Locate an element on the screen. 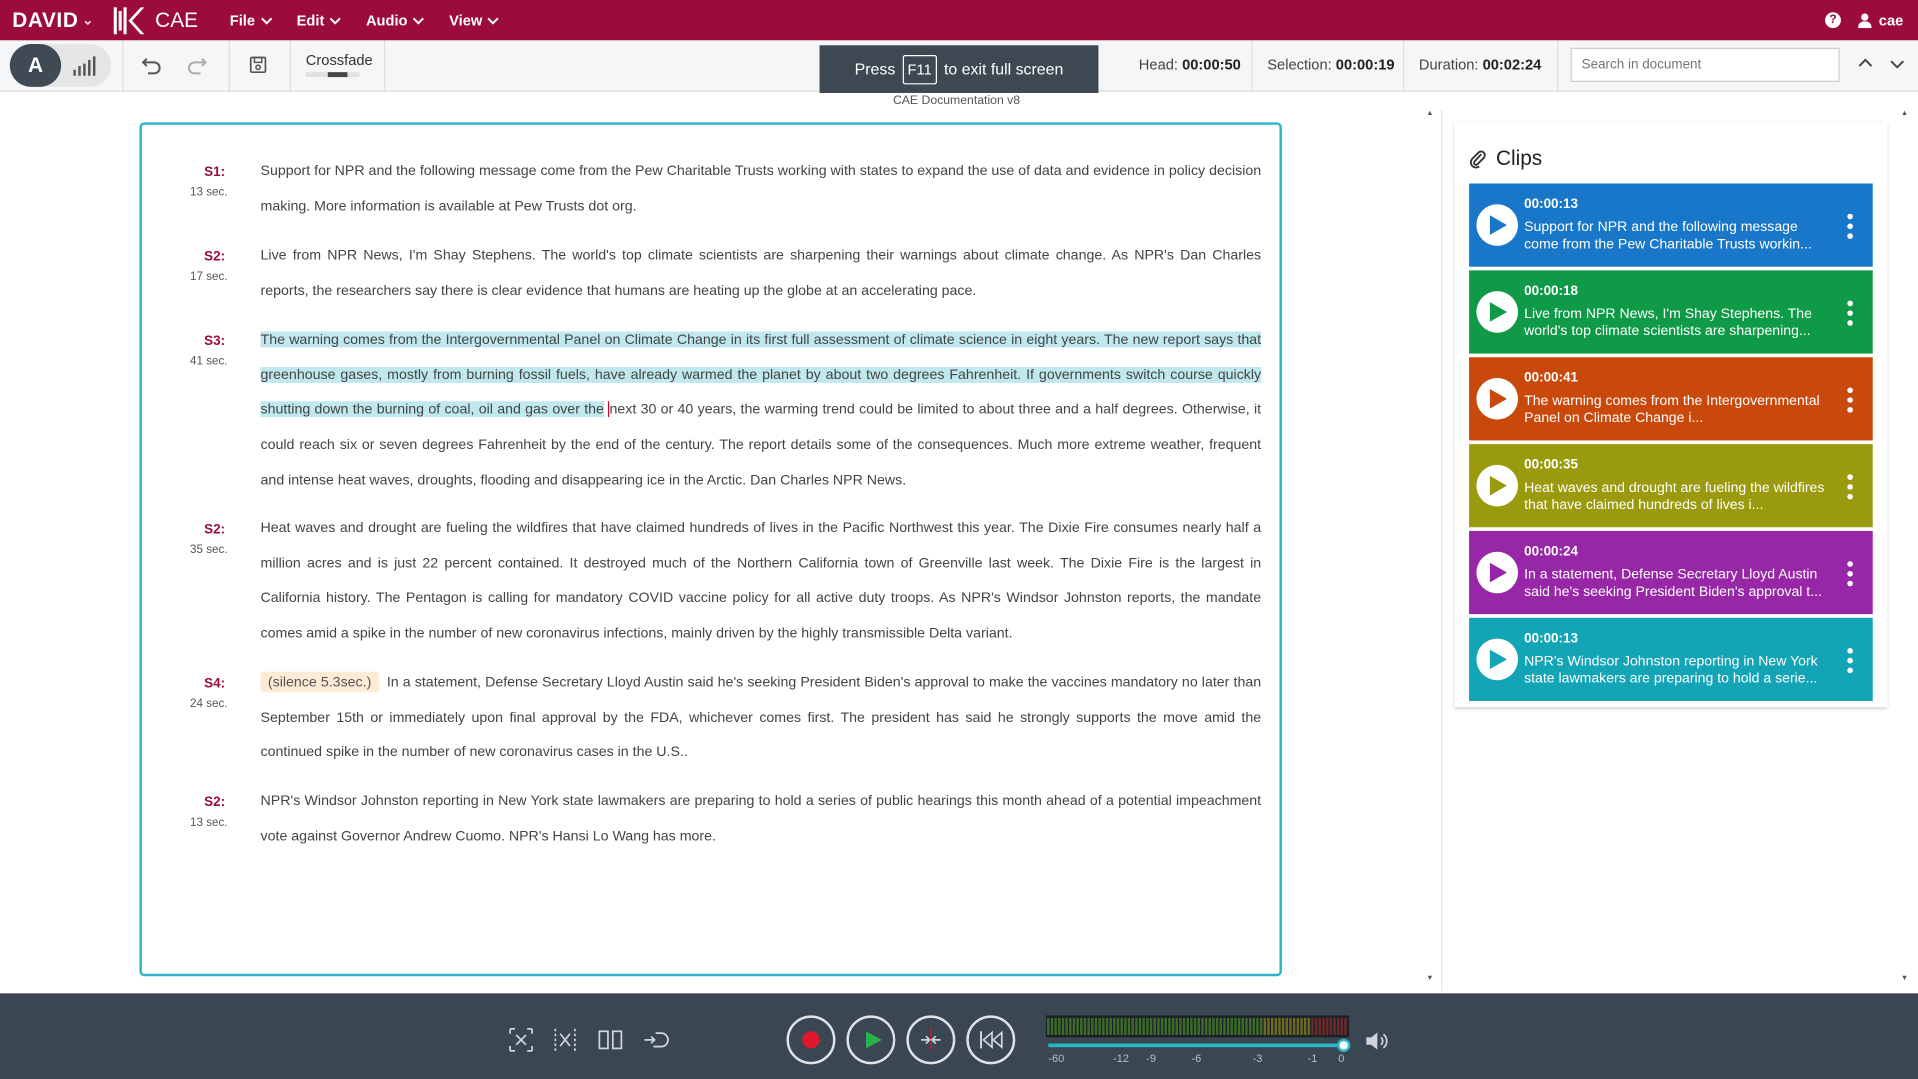 The height and width of the screenshot is (1079, 1918). level-meter is located at coordinates (1197, 1026).